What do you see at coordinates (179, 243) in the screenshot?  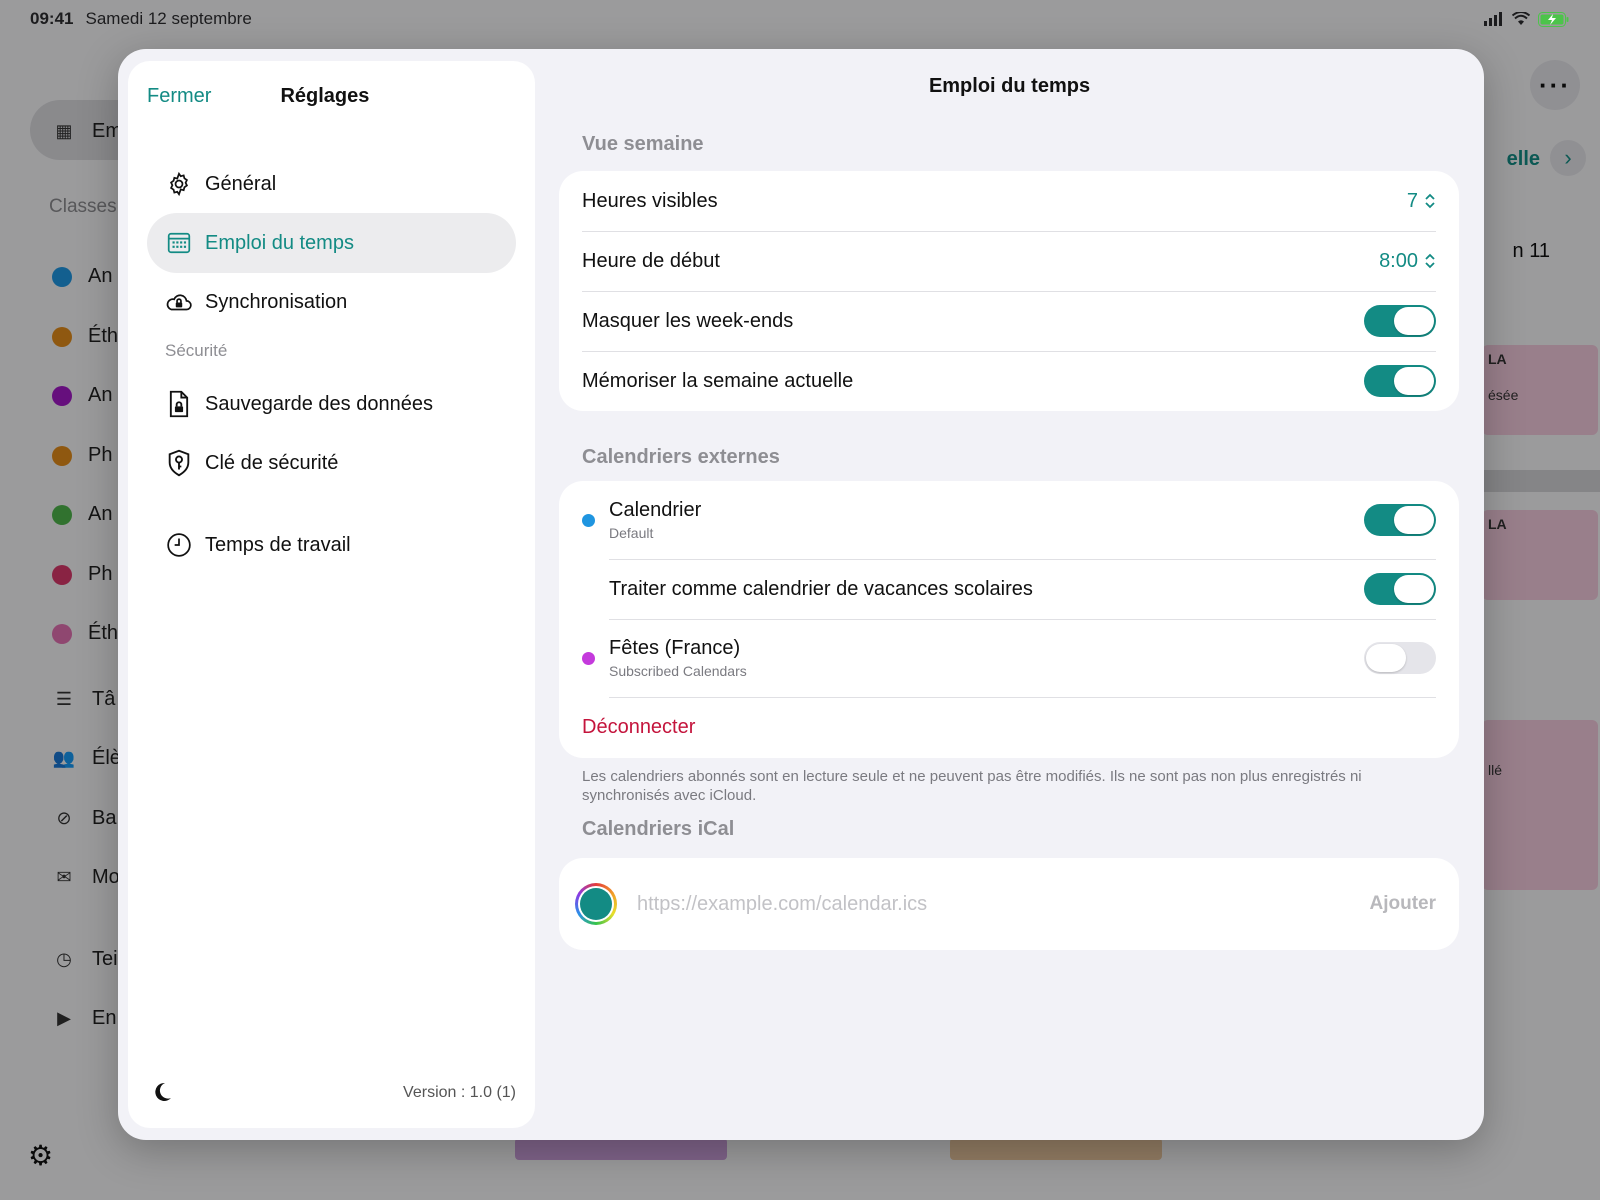 I see `calendar-icon` at bounding box center [179, 243].